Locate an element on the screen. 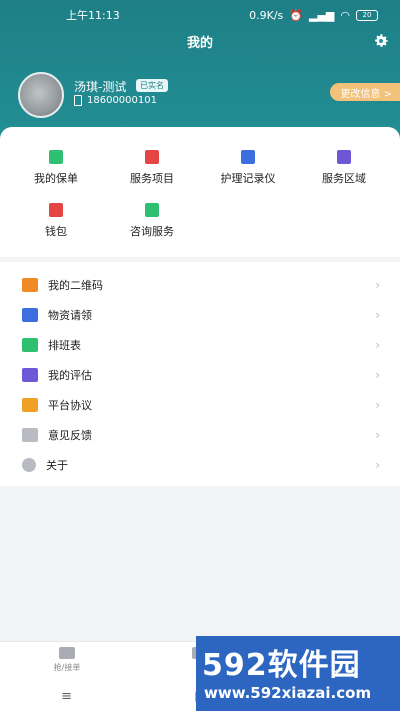 This screenshot has width=400, height=711. alarm-icon: ⏰ is located at coordinates (296, 15).